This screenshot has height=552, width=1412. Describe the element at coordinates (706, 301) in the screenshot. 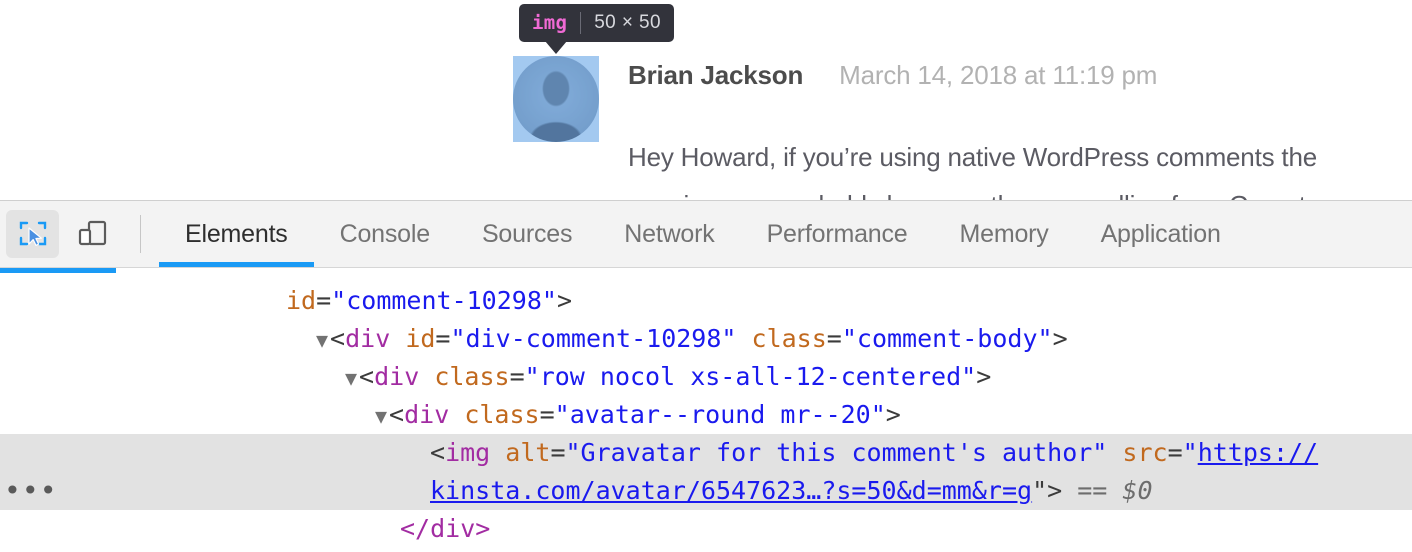

I see `dom-line-li-attrs: id="comment-10298">` at that location.